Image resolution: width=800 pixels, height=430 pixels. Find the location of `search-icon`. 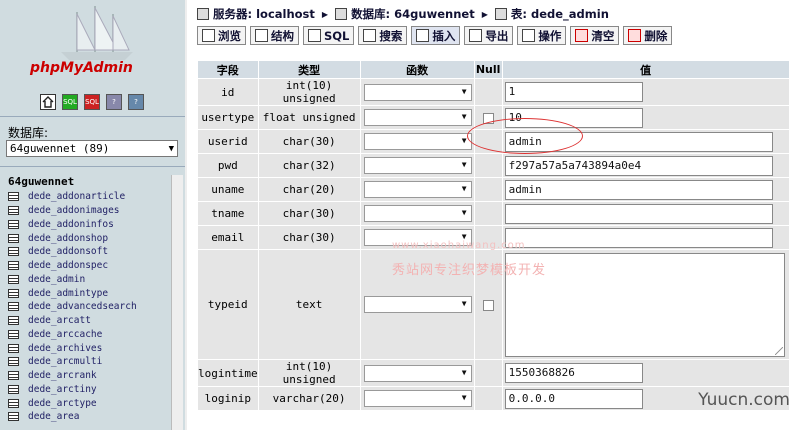

search-icon is located at coordinates (370, 35).